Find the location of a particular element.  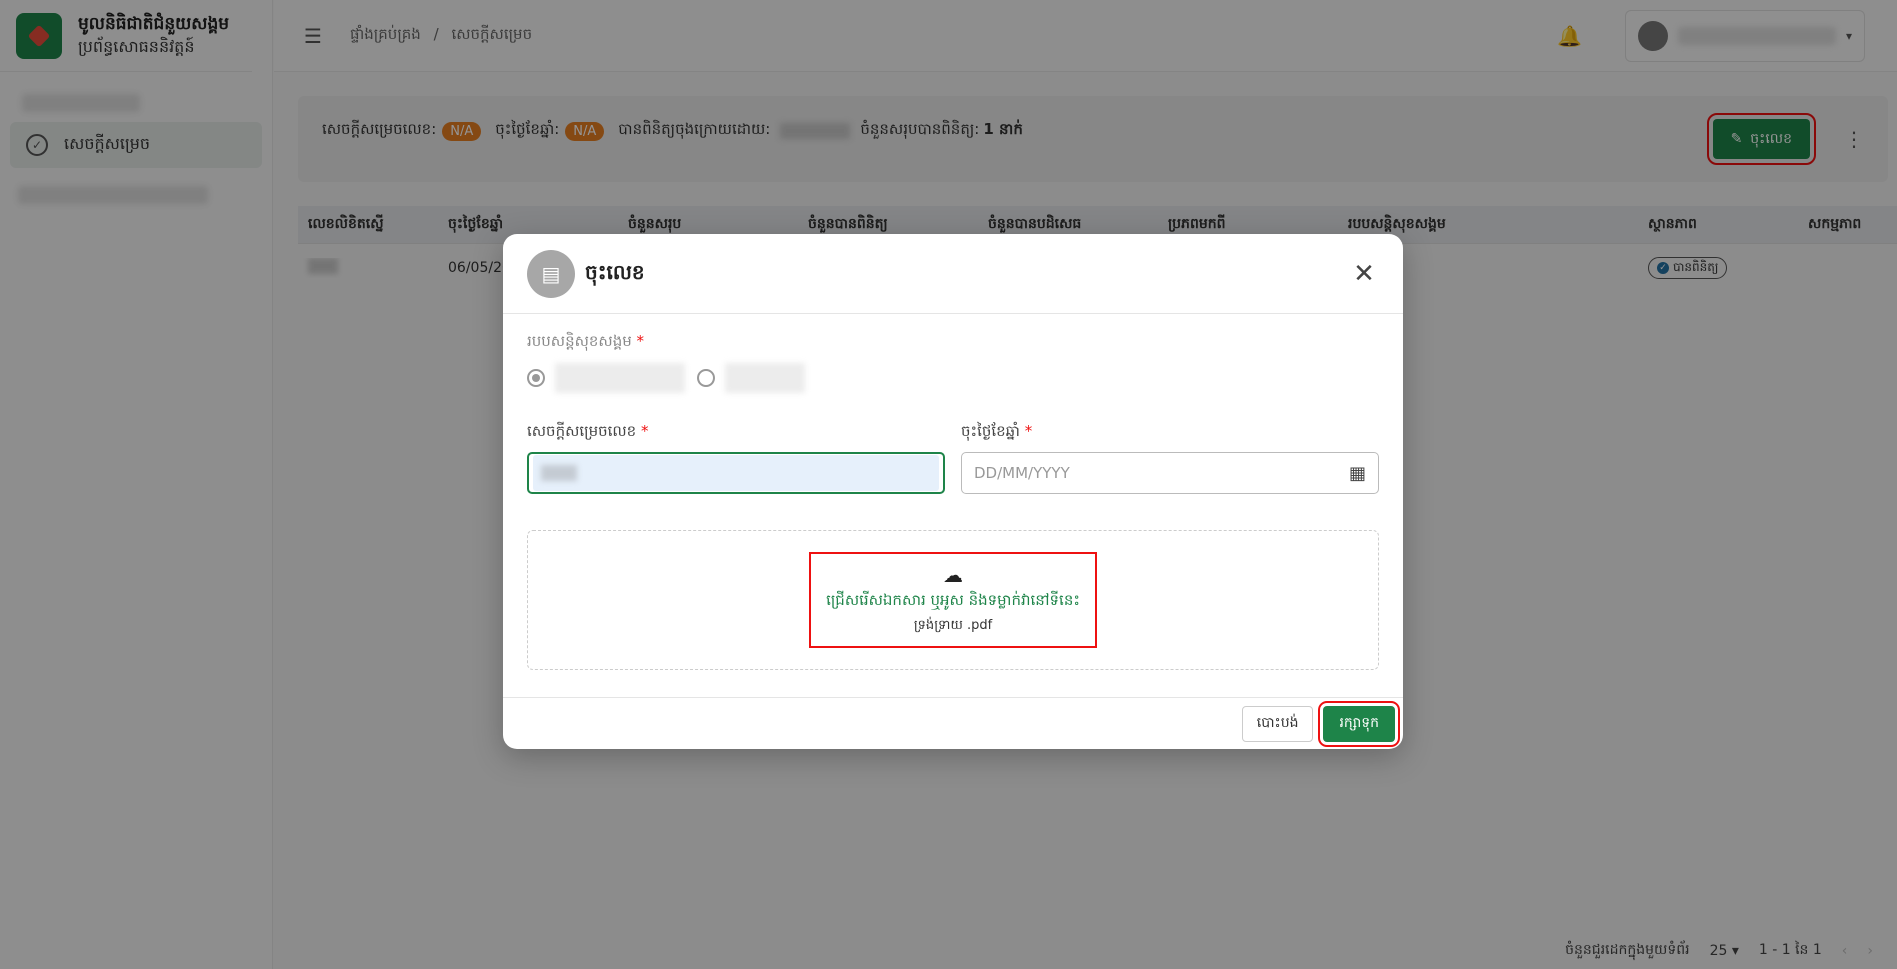

date-input: DD/MM/YYYY ▦ is located at coordinates (1170, 473).